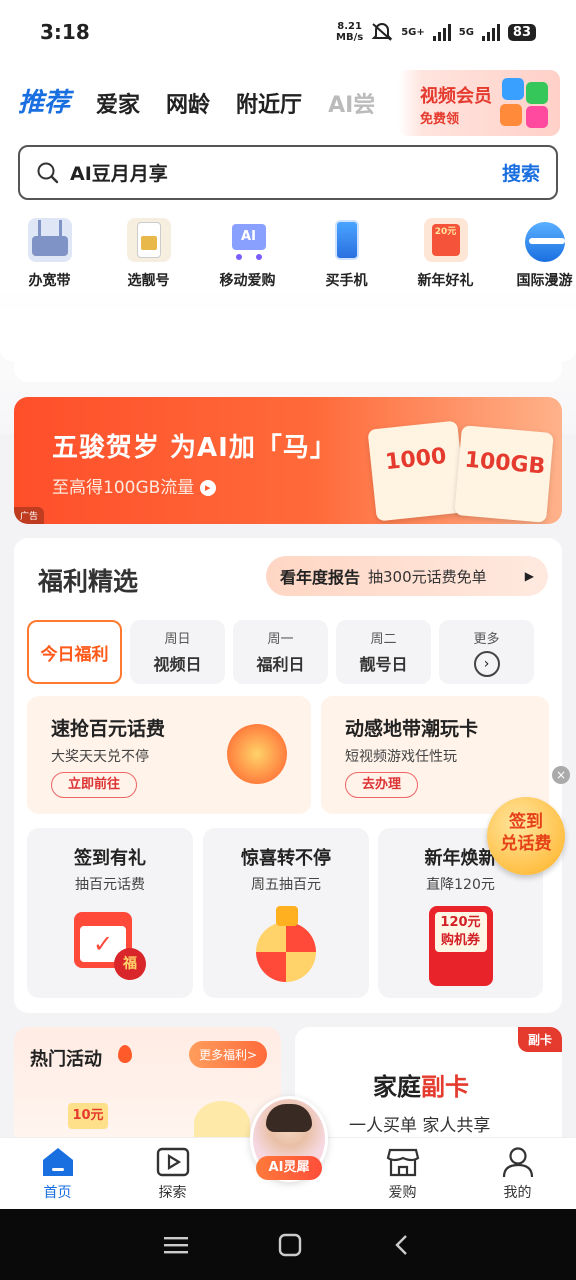 The image size is (576, 1280). Describe the element at coordinates (288, 172) in the screenshot. I see `search-bar: AI豆月月享 搜索` at that location.